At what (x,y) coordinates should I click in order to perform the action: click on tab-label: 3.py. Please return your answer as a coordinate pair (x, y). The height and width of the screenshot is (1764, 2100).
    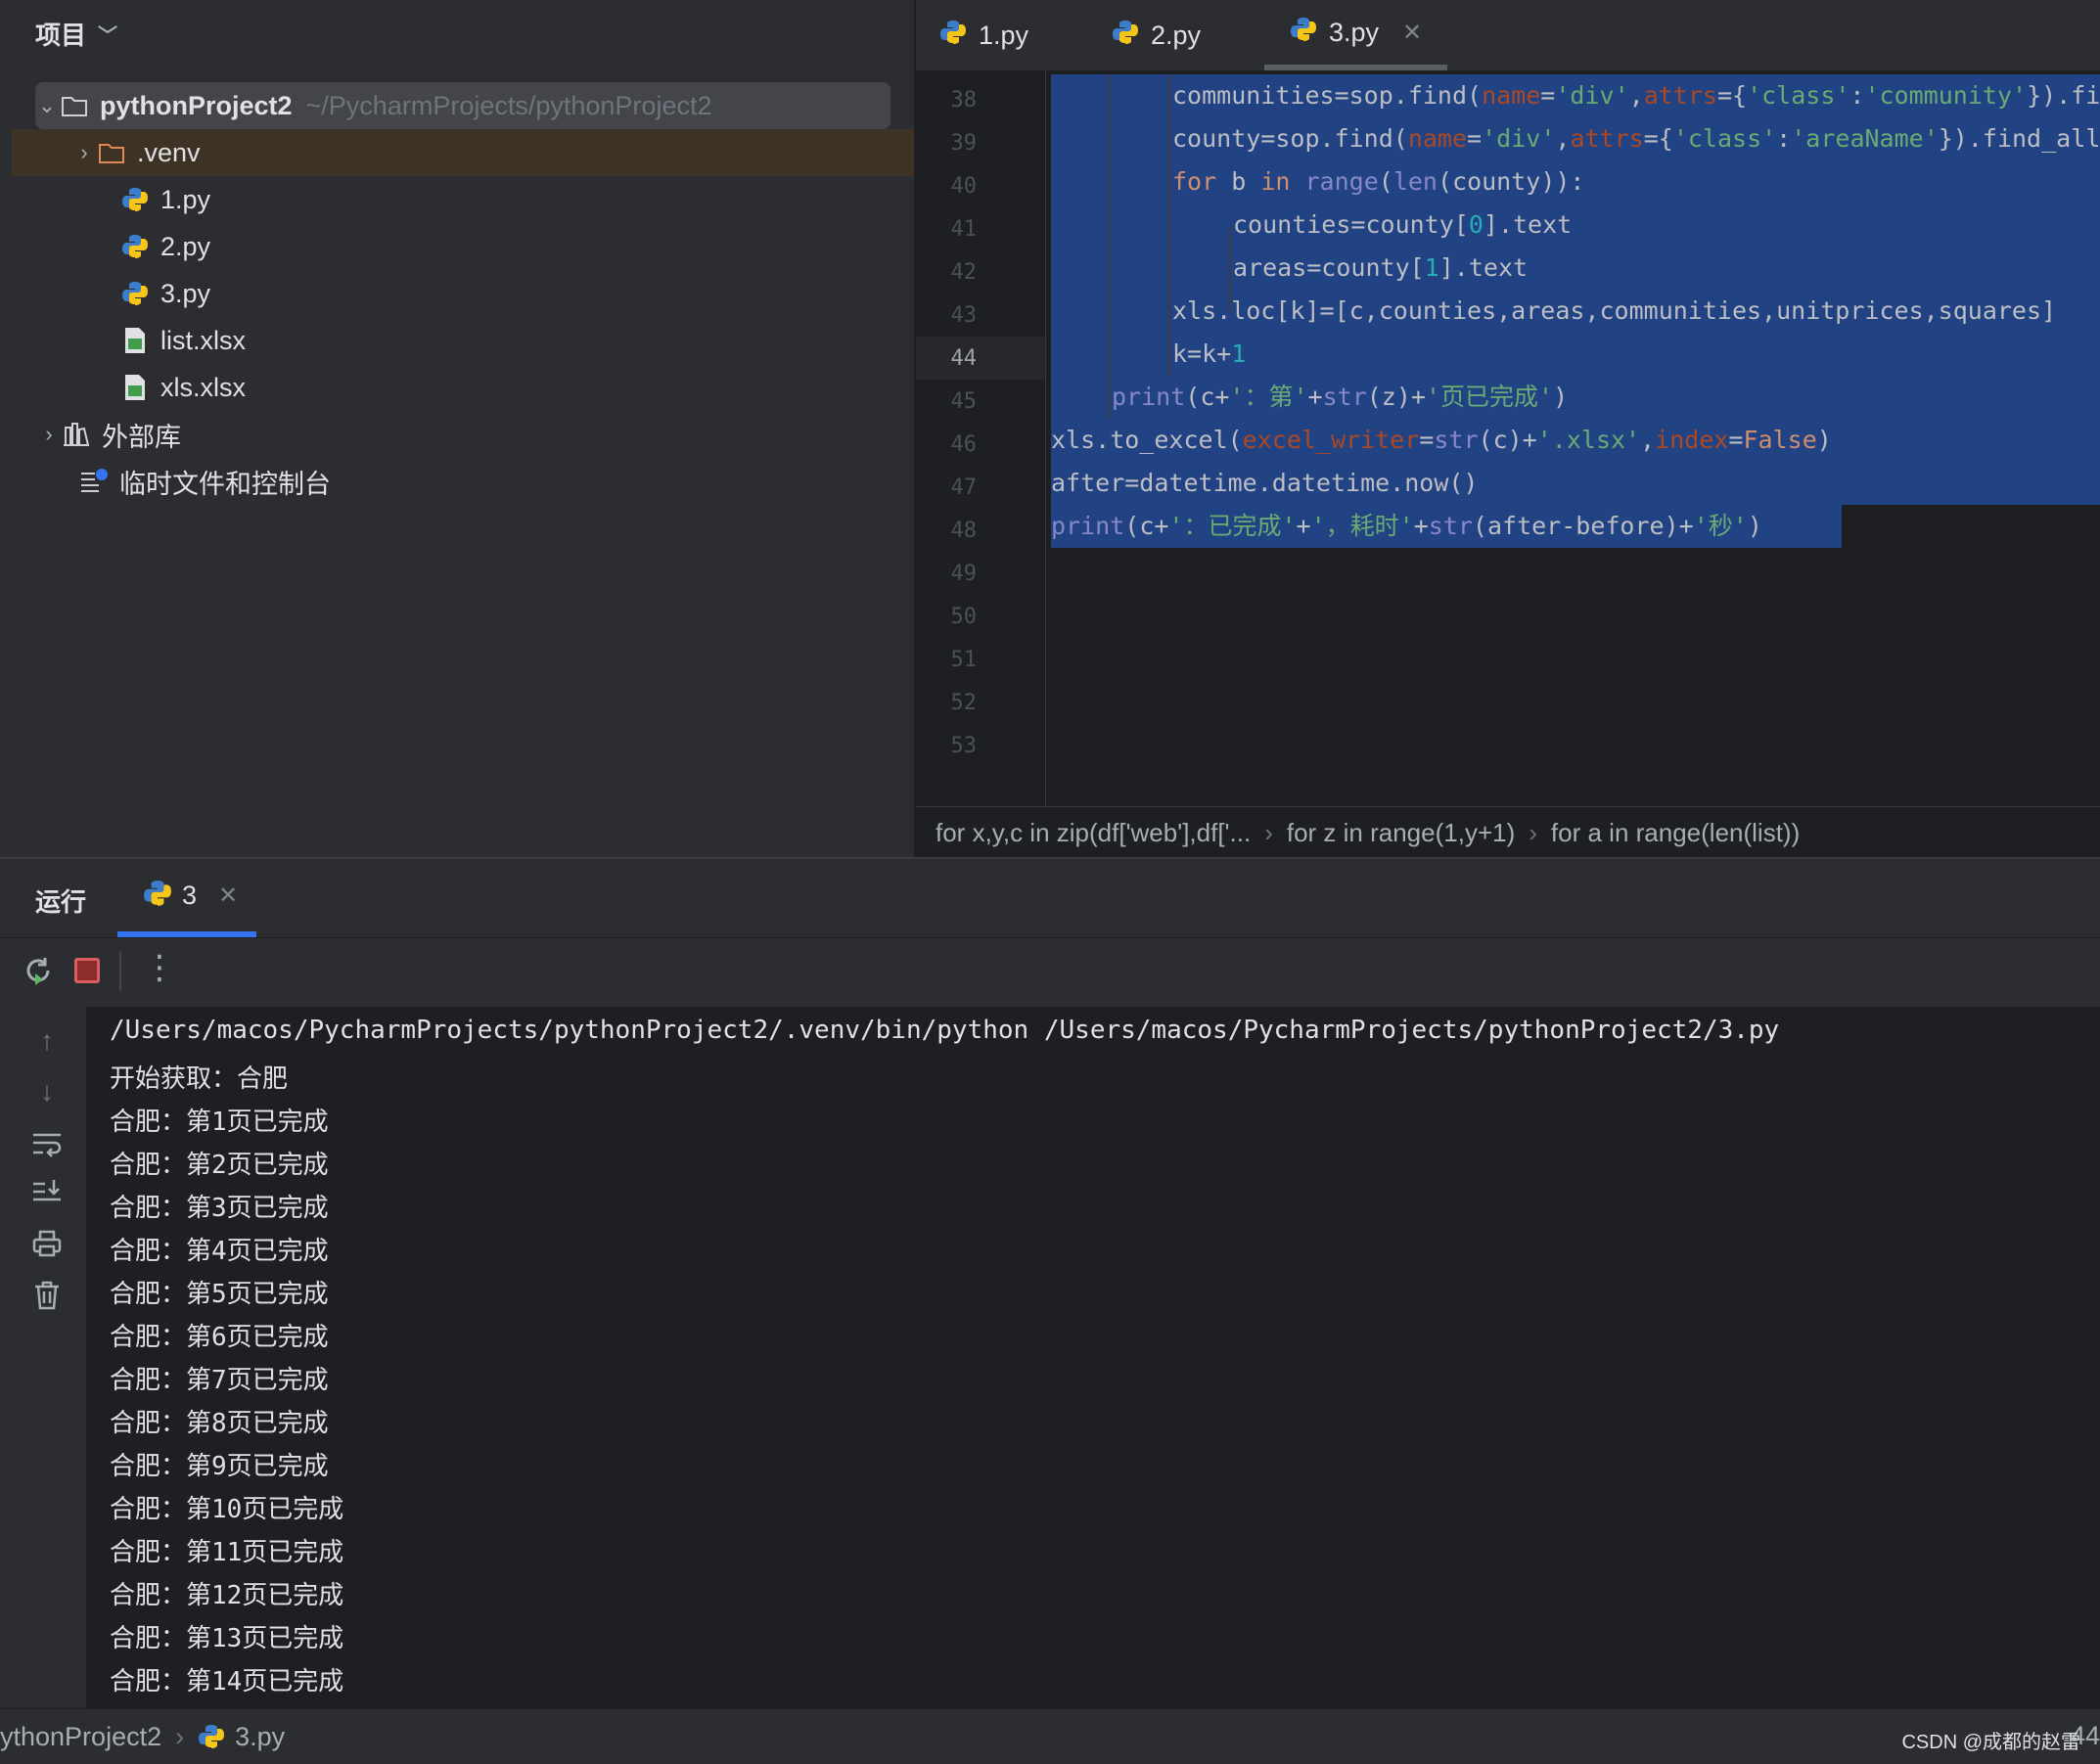
    Looking at the image, I should click on (1354, 32).